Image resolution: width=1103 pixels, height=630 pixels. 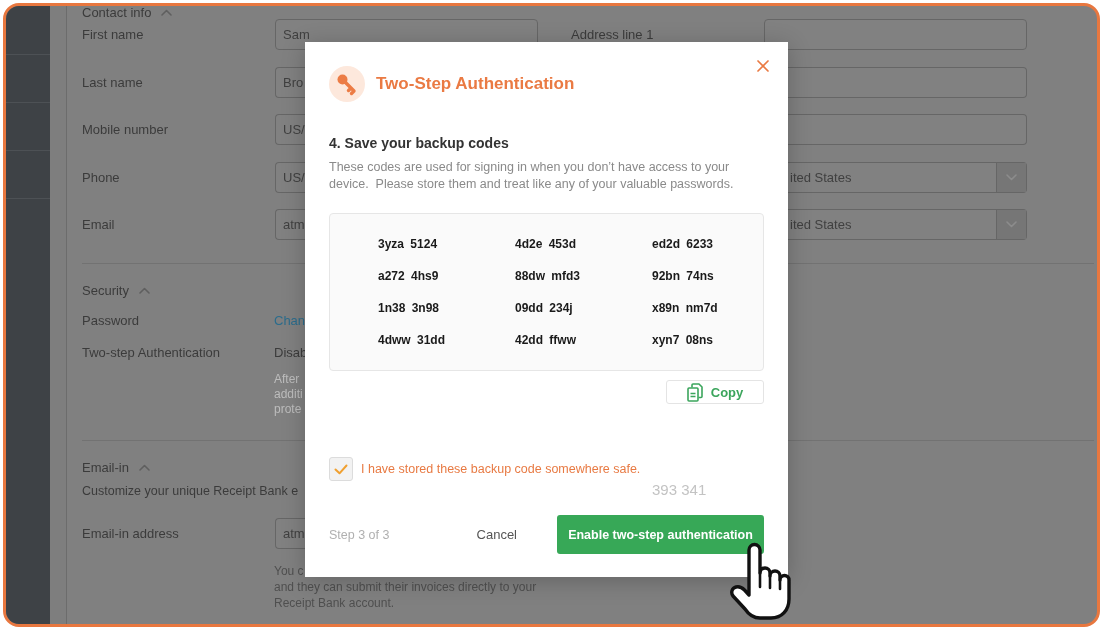 I want to click on enable-button: Enable two-step authentication, so click(x=660, y=534).